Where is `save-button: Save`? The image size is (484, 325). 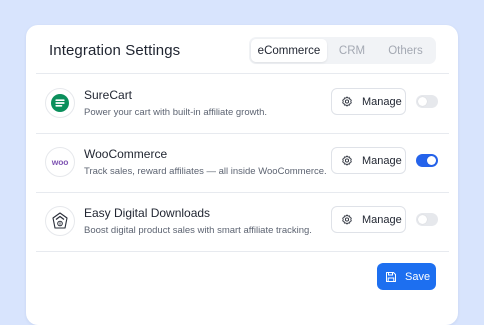 save-button: Save is located at coordinates (406, 276).